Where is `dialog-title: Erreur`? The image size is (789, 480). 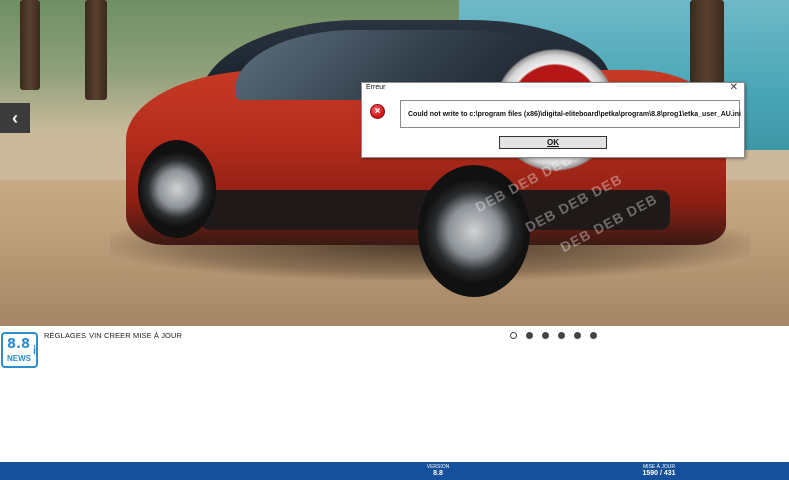 dialog-title: Erreur is located at coordinates (376, 87).